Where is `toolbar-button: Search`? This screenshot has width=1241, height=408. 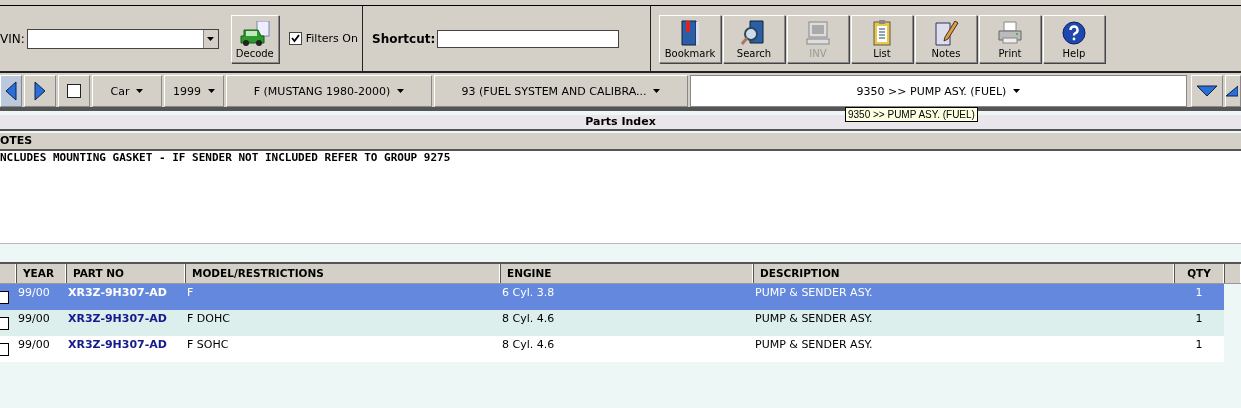
toolbar-button: Search is located at coordinates (754, 38).